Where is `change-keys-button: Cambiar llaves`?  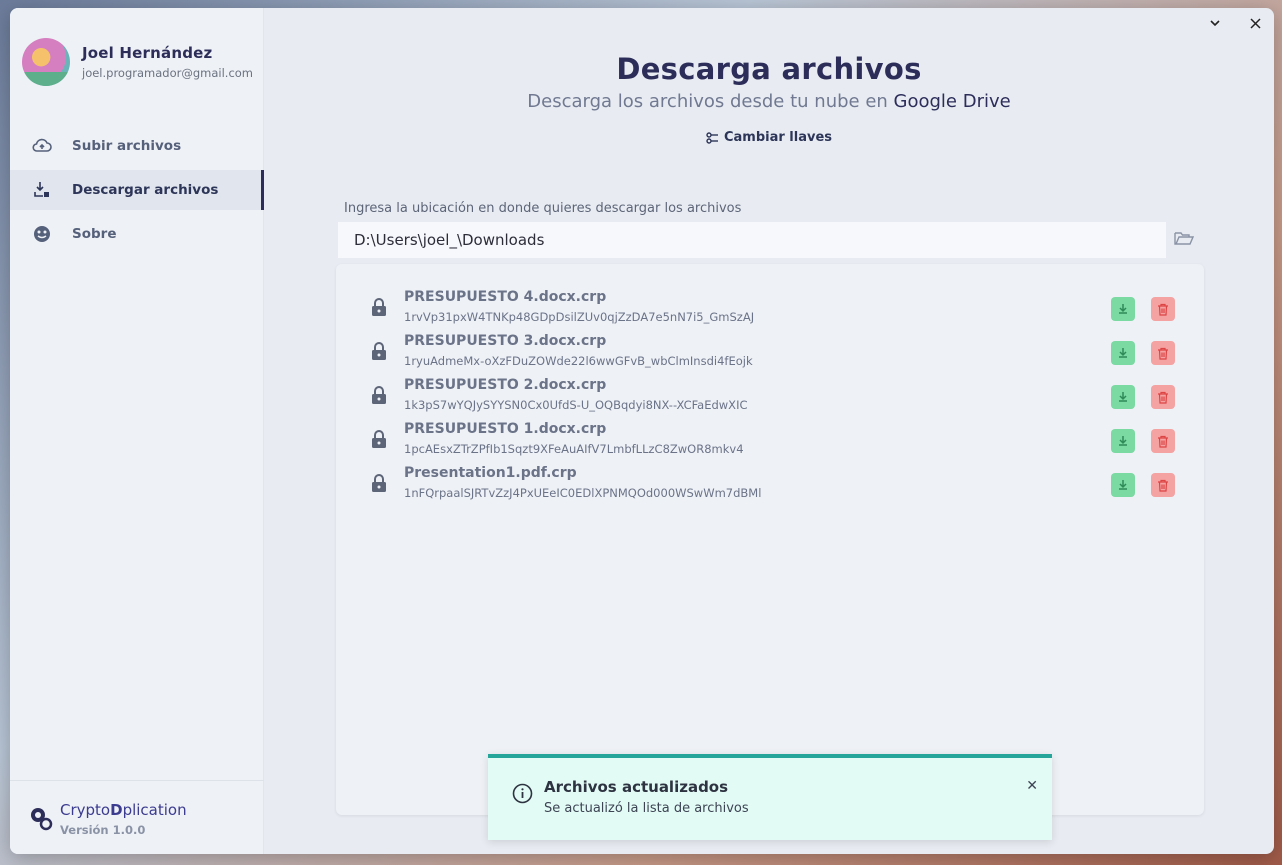 change-keys-button: Cambiar llaves is located at coordinates (769, 137).